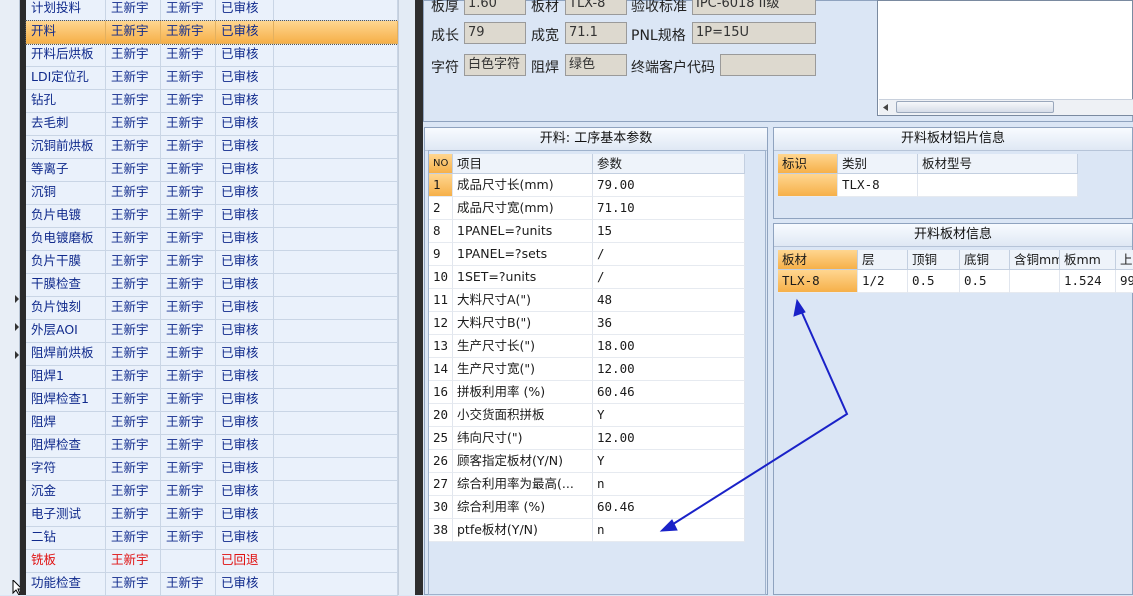 The image size is (1133, 596). I want to click on annotation-arrowhead-down, so click(668, 525).